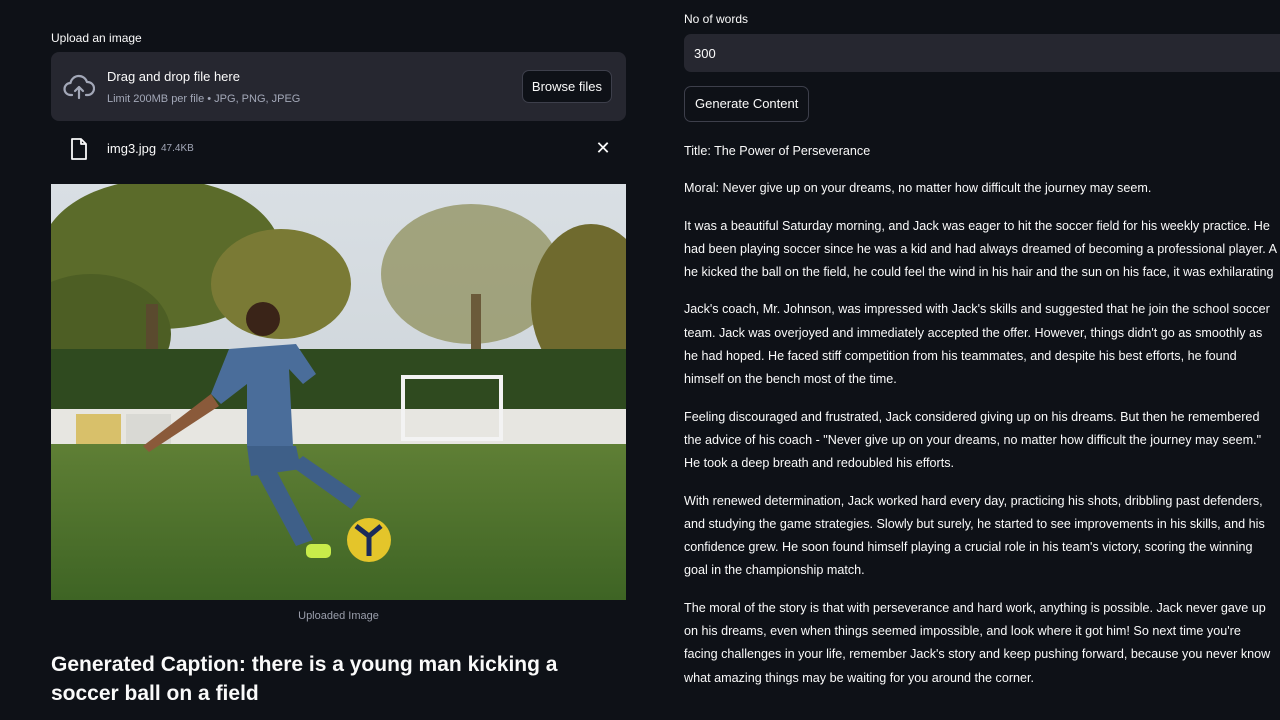 Image resolution: width=1280 pixels, height=720 pixels. I want to click on close-icon: ✕, so click(603, 148).